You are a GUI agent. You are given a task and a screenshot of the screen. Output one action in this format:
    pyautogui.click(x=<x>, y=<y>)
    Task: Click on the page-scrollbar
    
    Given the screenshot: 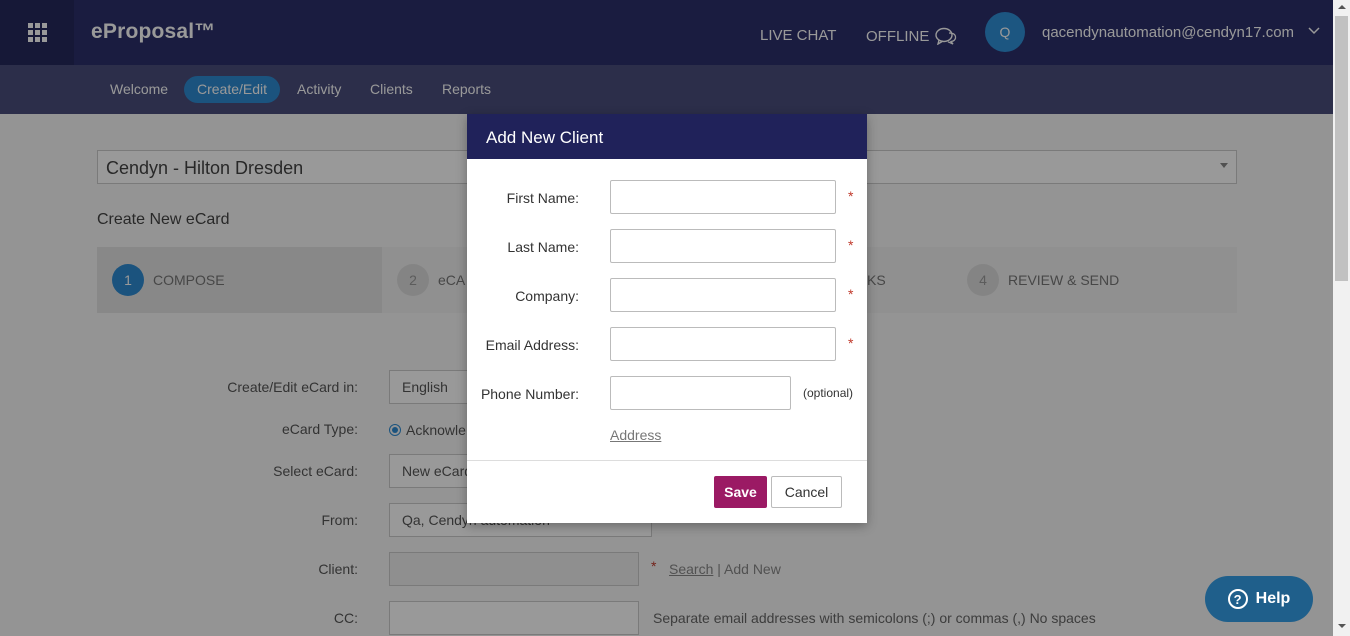 What is the action you would take?
    pyautogui.click(x=1341, y=318)
    